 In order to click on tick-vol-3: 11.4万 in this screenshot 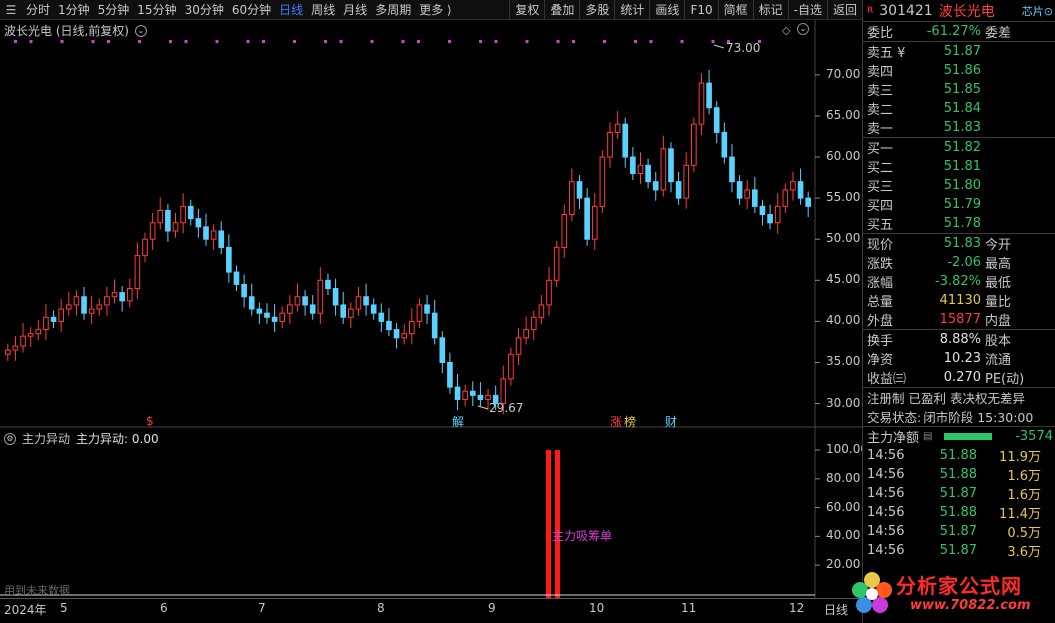, I will do `click(1020, 514)`.